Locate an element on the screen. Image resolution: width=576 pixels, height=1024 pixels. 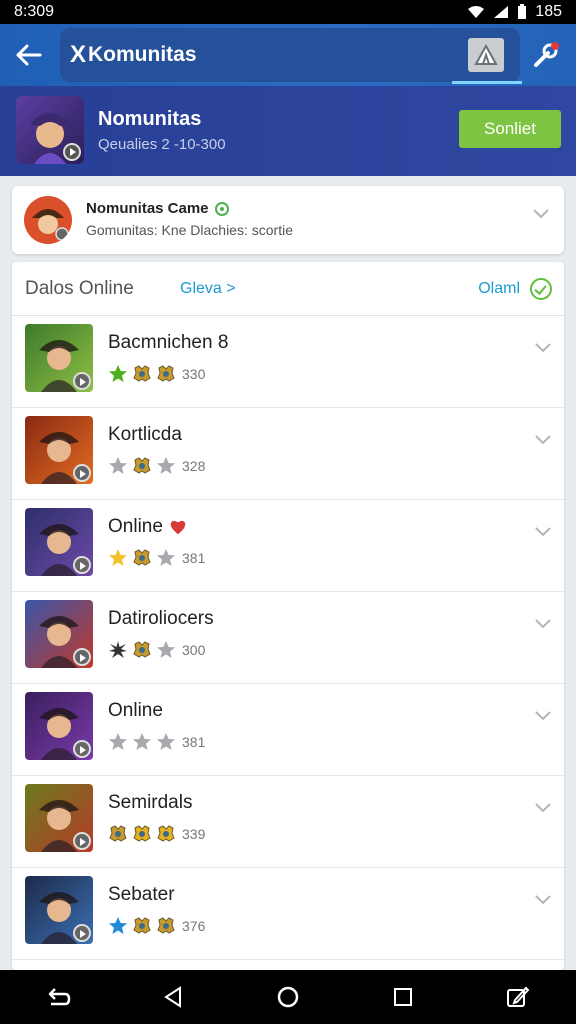
nav-home-button is located at coordinates (288, 997).